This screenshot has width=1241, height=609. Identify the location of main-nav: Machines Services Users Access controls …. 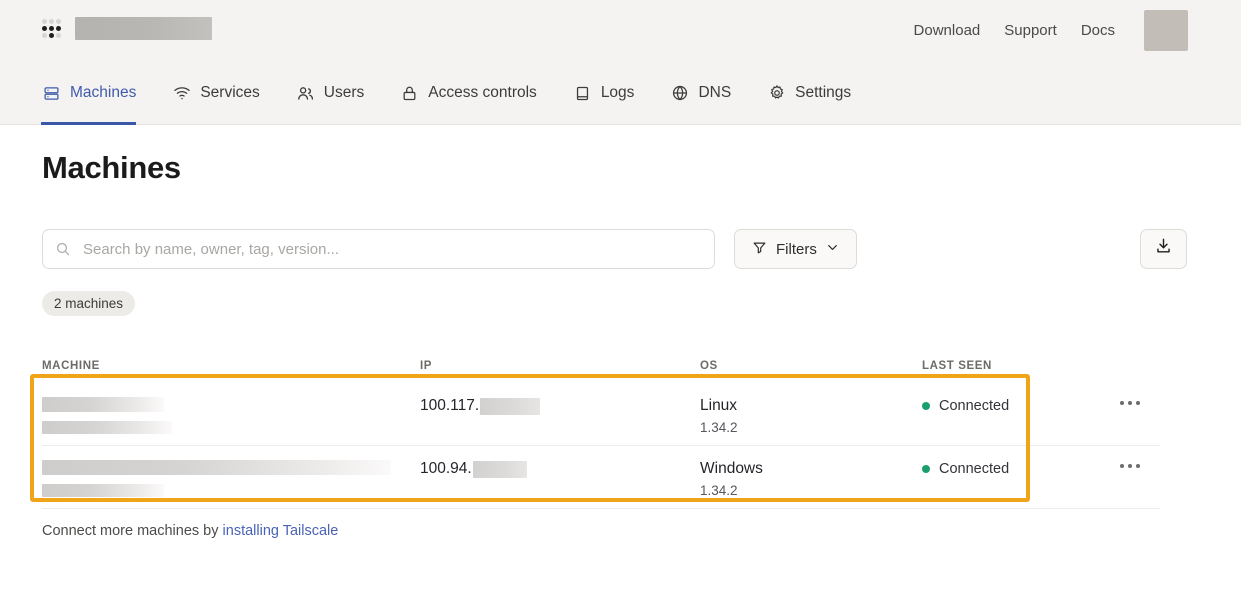
(620, 93).